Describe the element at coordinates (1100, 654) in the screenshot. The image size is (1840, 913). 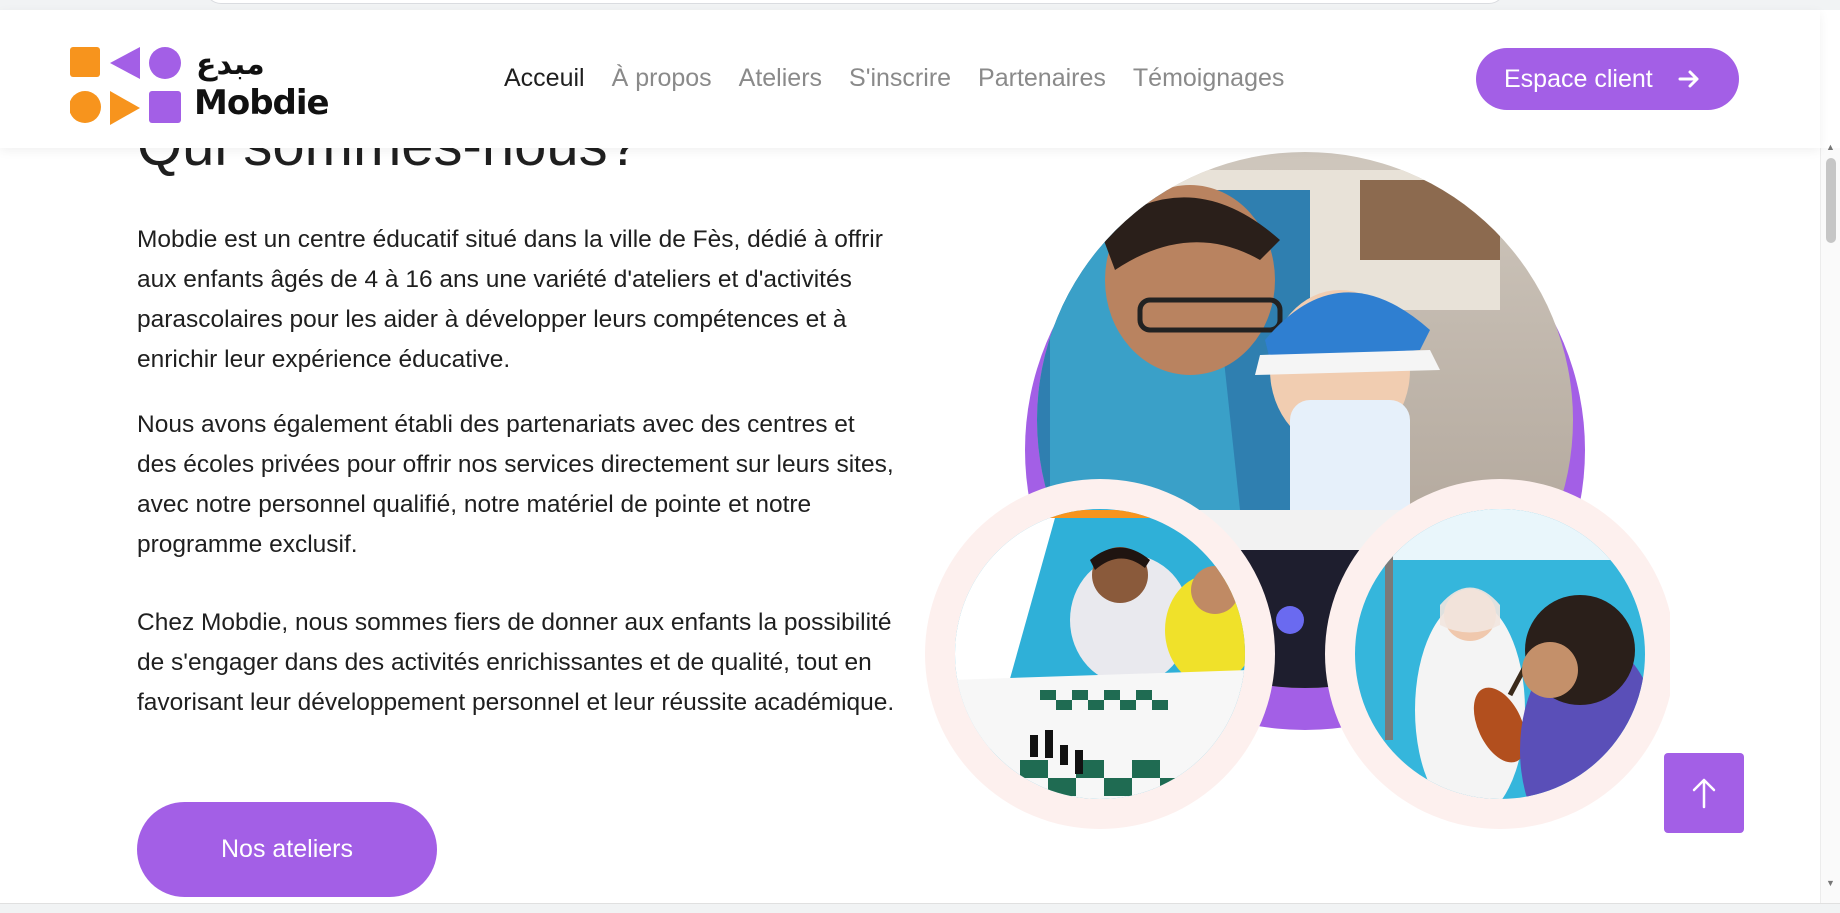
I see `left-photo-chess` at that location.